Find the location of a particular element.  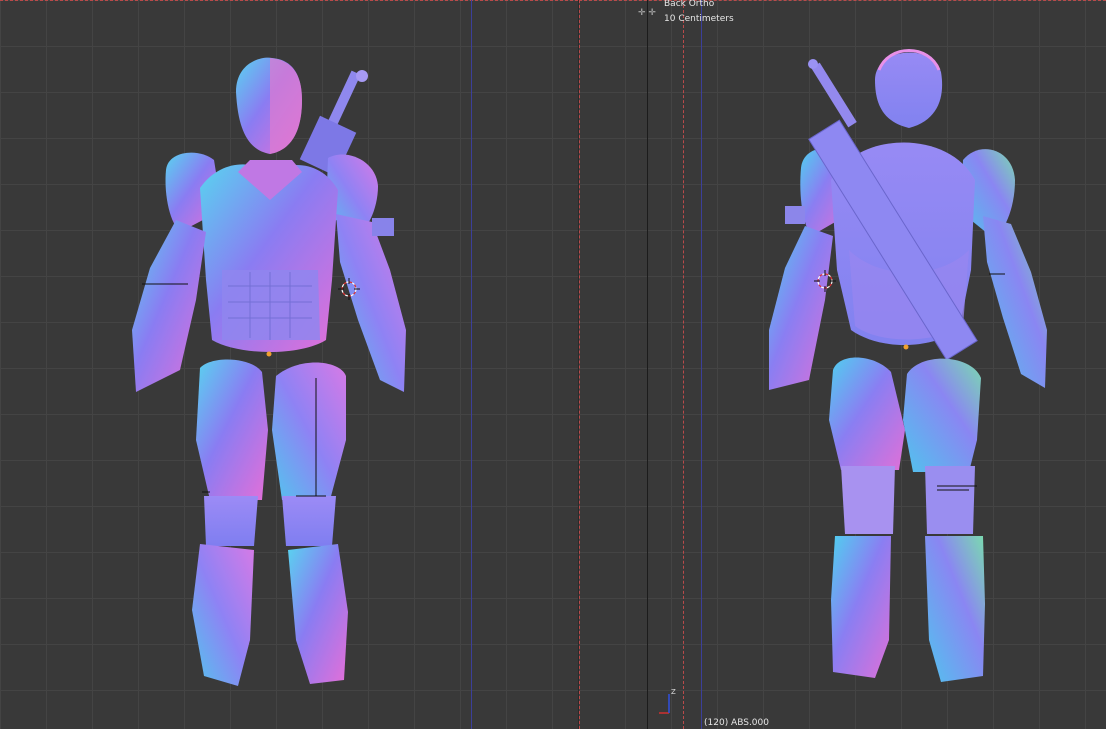

scale-label: 10 Centimeters is located at coordinates (699, 19).